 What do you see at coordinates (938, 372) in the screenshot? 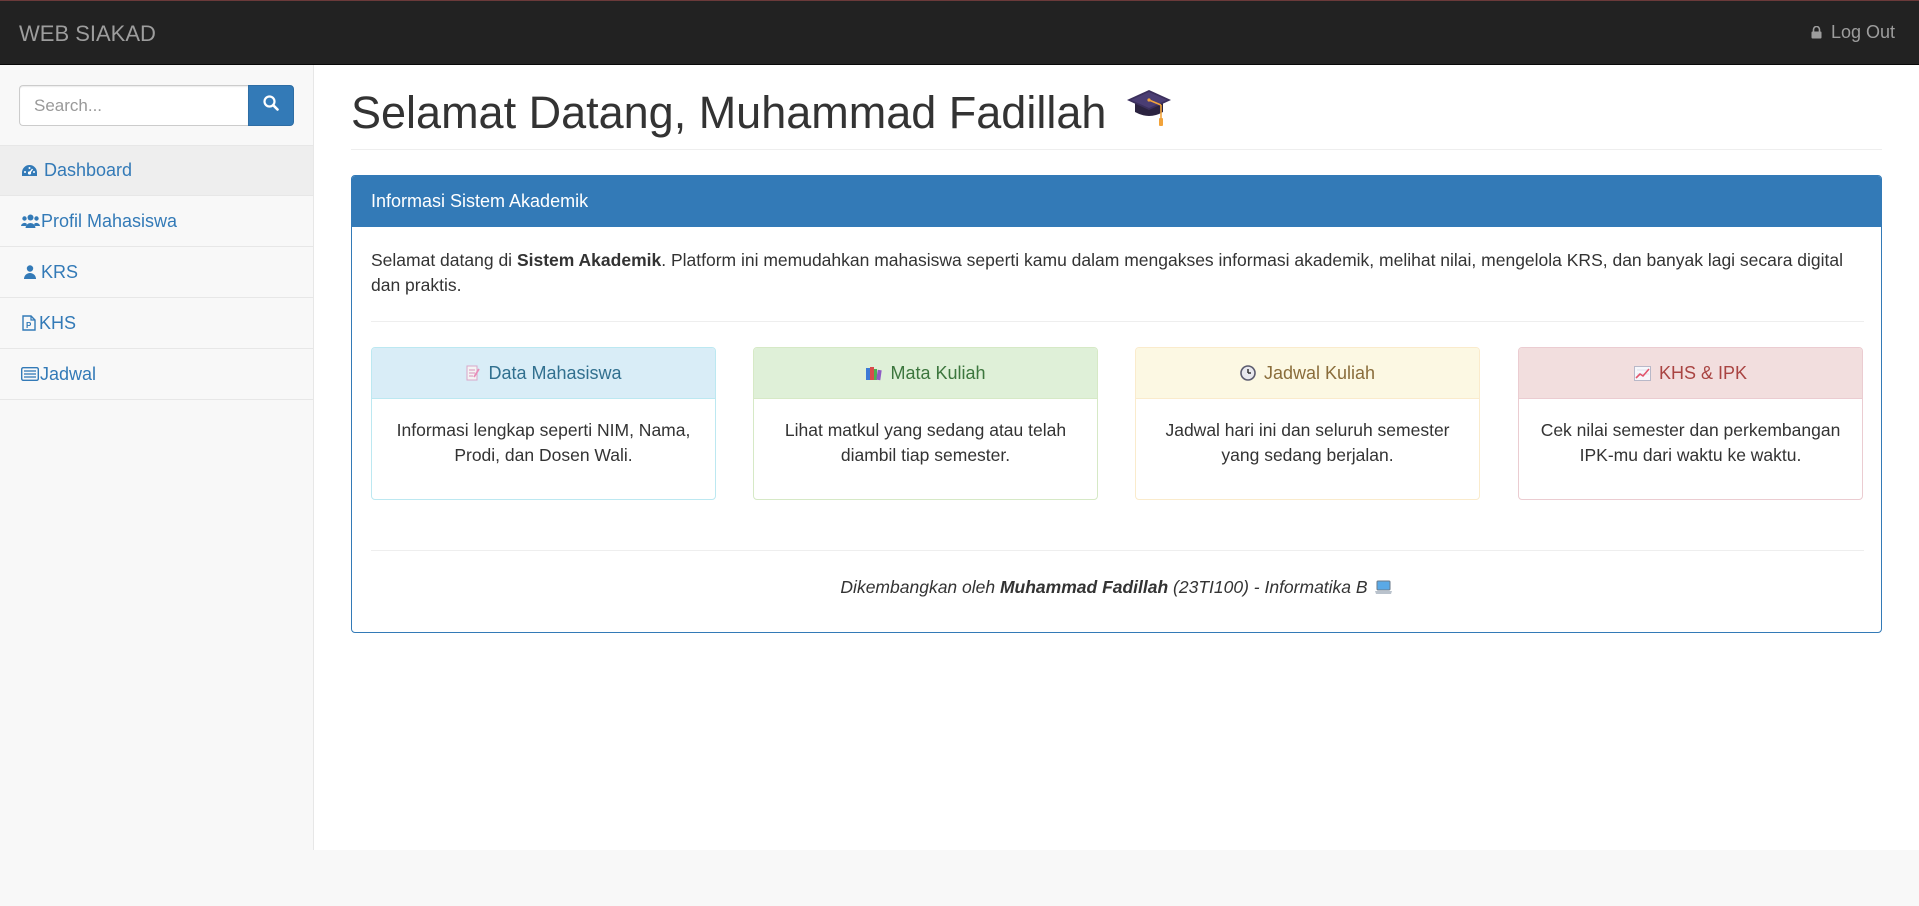
I see `card-title: Mata Kuliah` at bounding box center [938, 372].